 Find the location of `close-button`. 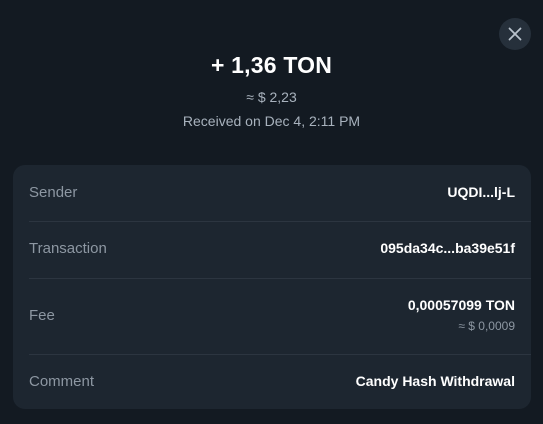

close-button is located at coordinates (515, 34).